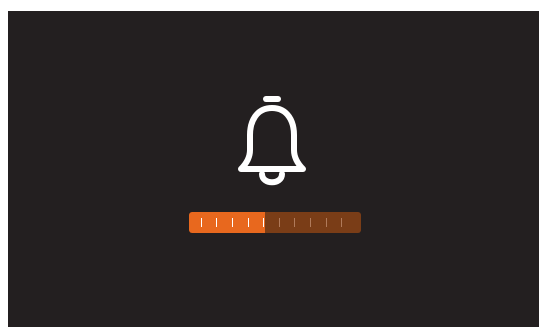  I want to click on volume-ticks, so click(275, 222).